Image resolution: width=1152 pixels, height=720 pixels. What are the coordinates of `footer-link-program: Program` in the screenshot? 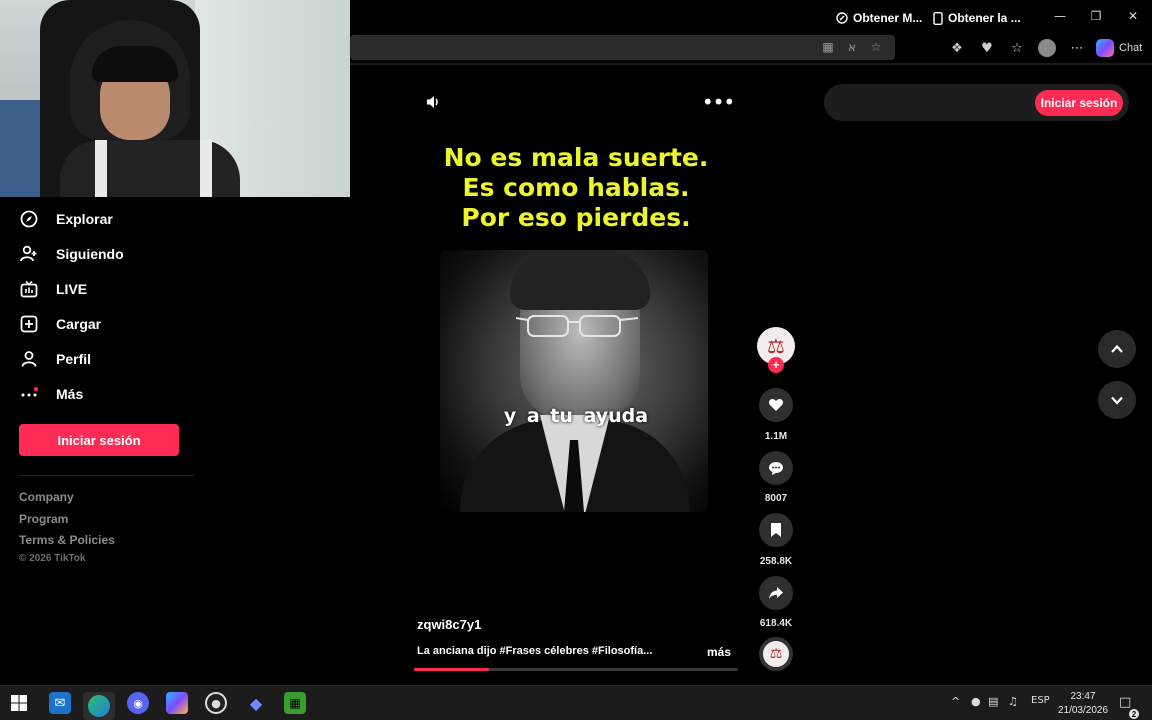 It's located at (43, 519).